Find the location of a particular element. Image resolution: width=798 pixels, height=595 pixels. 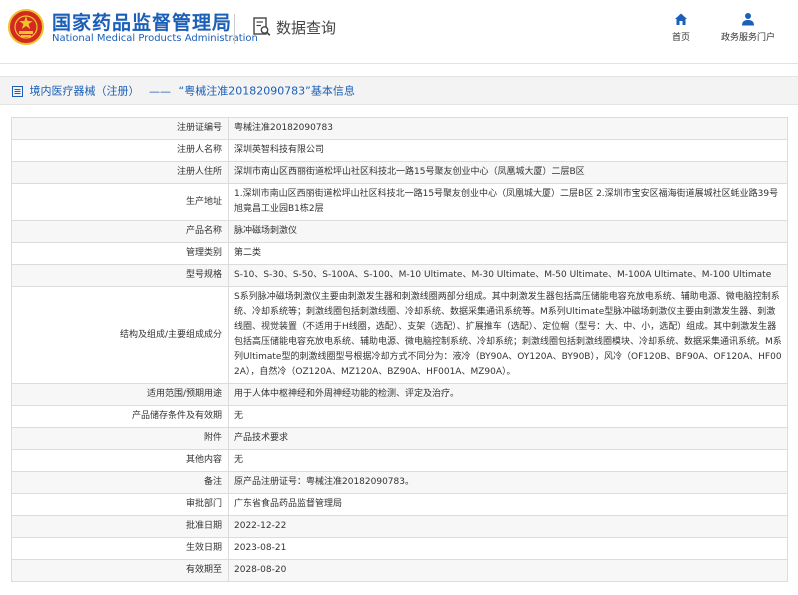

table-row: 批准日期 2022-12-22 is located at coordinates (399, 526).